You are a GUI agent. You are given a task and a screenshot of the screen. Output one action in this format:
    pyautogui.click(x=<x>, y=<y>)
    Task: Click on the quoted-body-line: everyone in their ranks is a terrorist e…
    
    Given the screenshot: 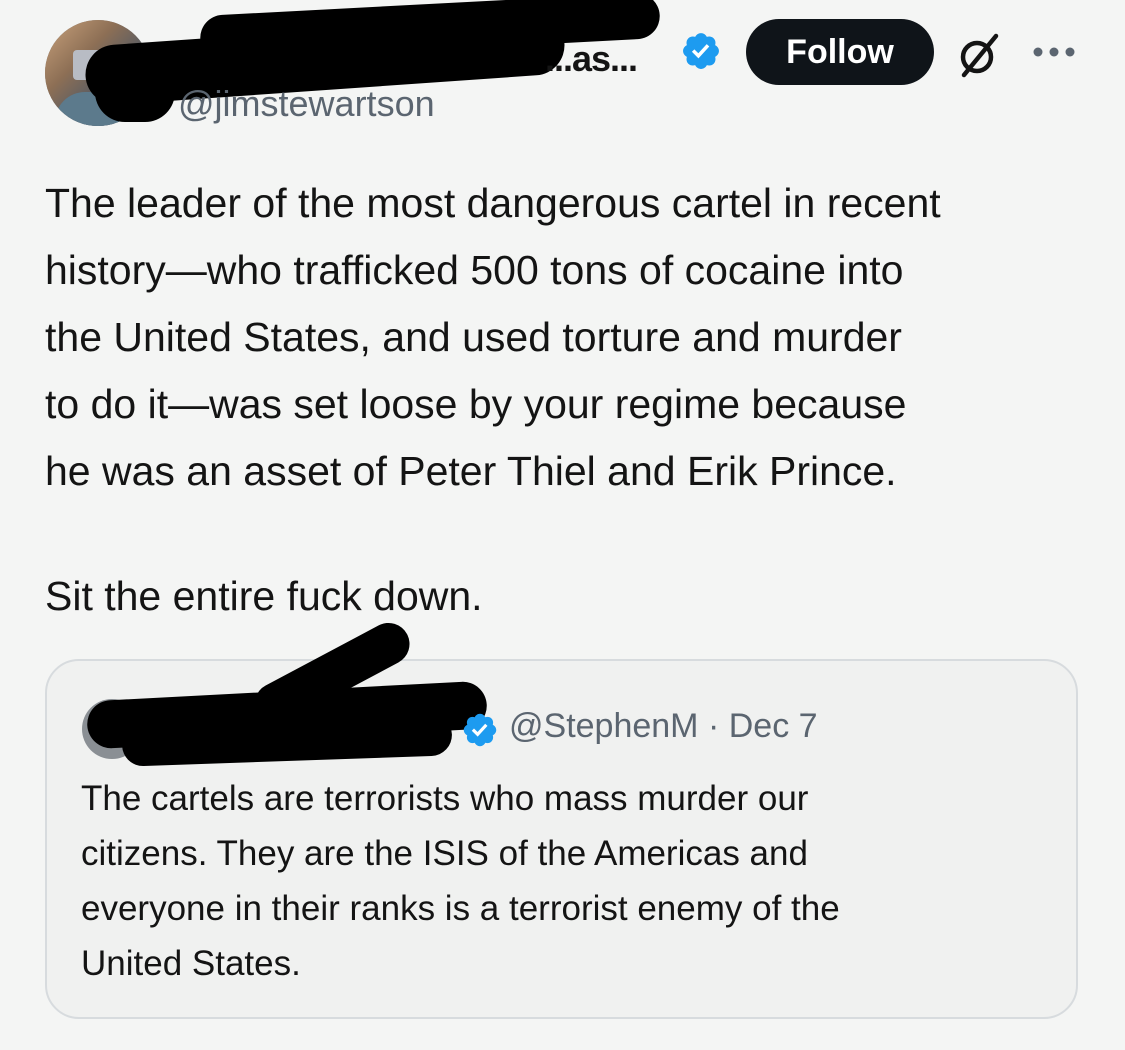 What is the action you would take?
    pyautogui.click(x=460, y=908)
    